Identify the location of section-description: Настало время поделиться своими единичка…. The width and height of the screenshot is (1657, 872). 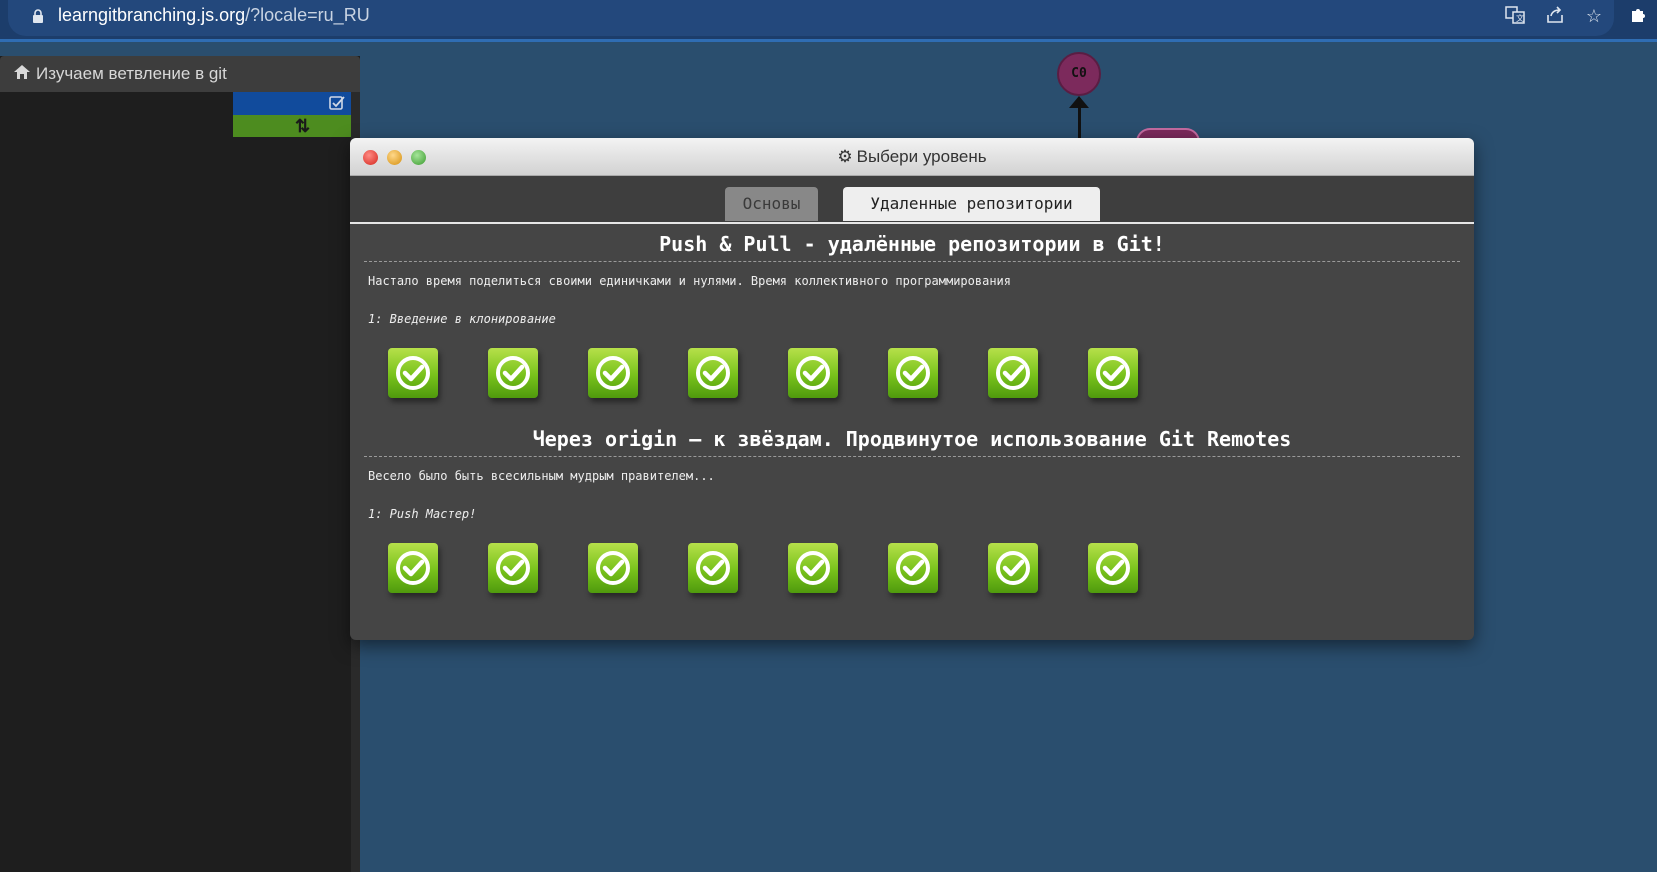
(689, 281).